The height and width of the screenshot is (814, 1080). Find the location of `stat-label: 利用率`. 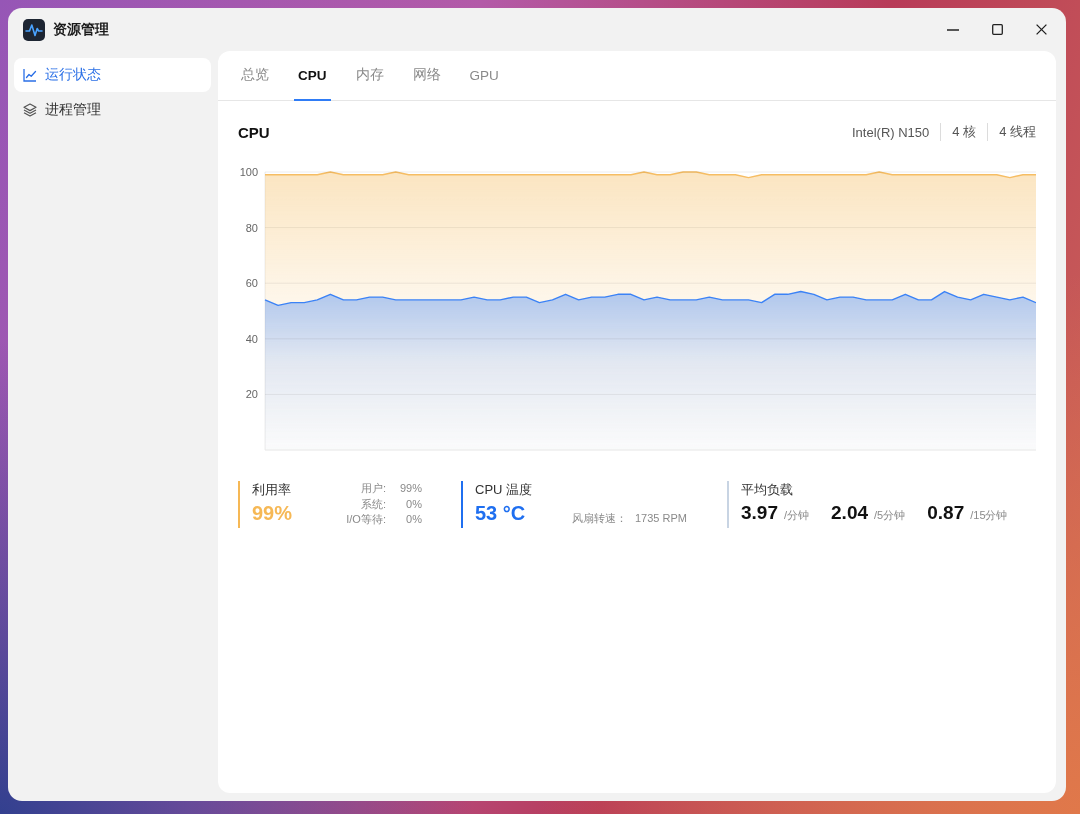

stat-label: 利用率 is located at coordinates (272, 490).